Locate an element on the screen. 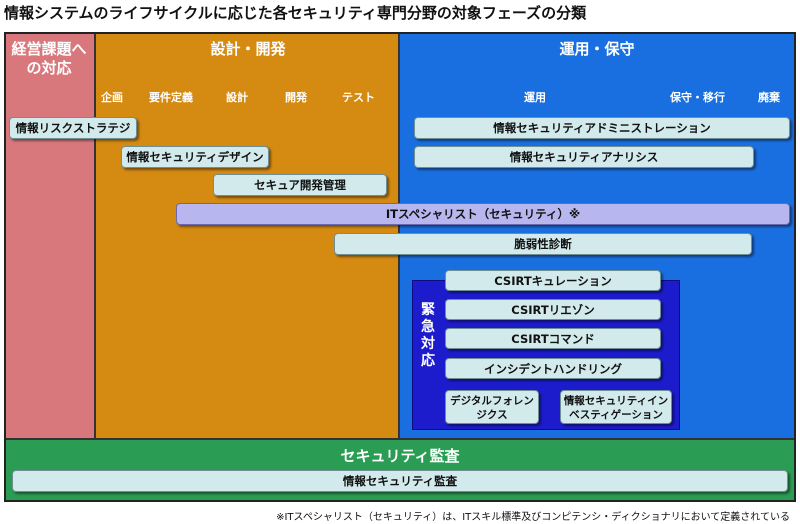  bar-info-security-audit: 情報セキュリティ監査 is located at coordinates (400, 481).